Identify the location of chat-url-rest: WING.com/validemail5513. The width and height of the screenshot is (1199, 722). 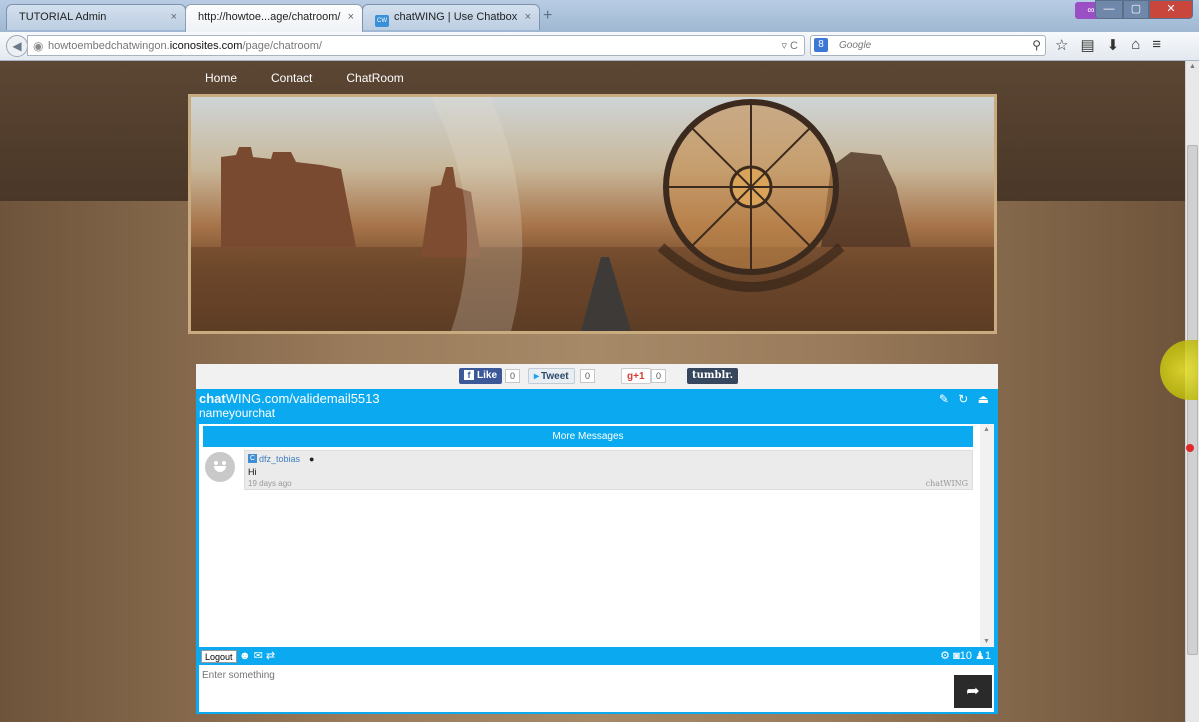
(302, 398).